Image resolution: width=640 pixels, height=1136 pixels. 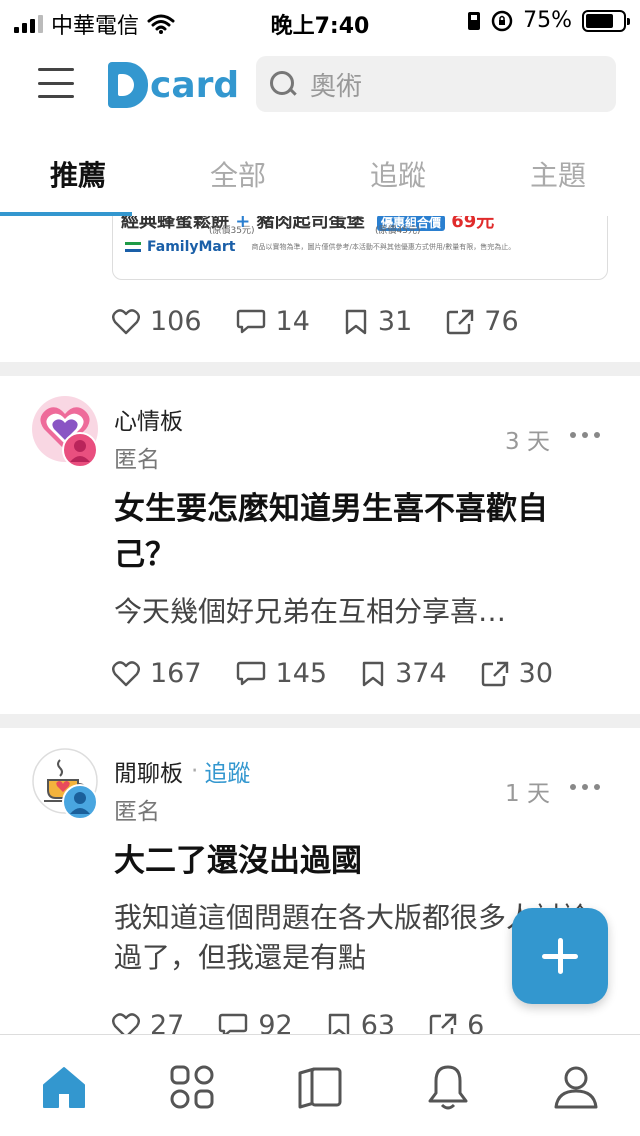 I want to click on ad-item-2: 豬肉起司蛋堡, so click(x=310, y=224).